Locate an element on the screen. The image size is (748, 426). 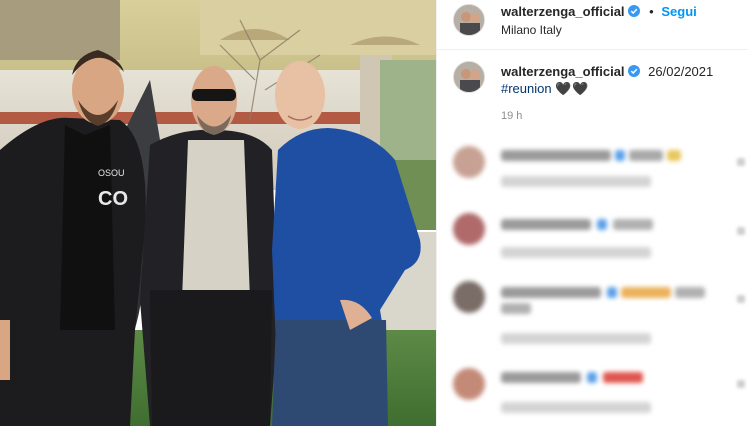
svg-text: CO is located at coordinates (113, 199).